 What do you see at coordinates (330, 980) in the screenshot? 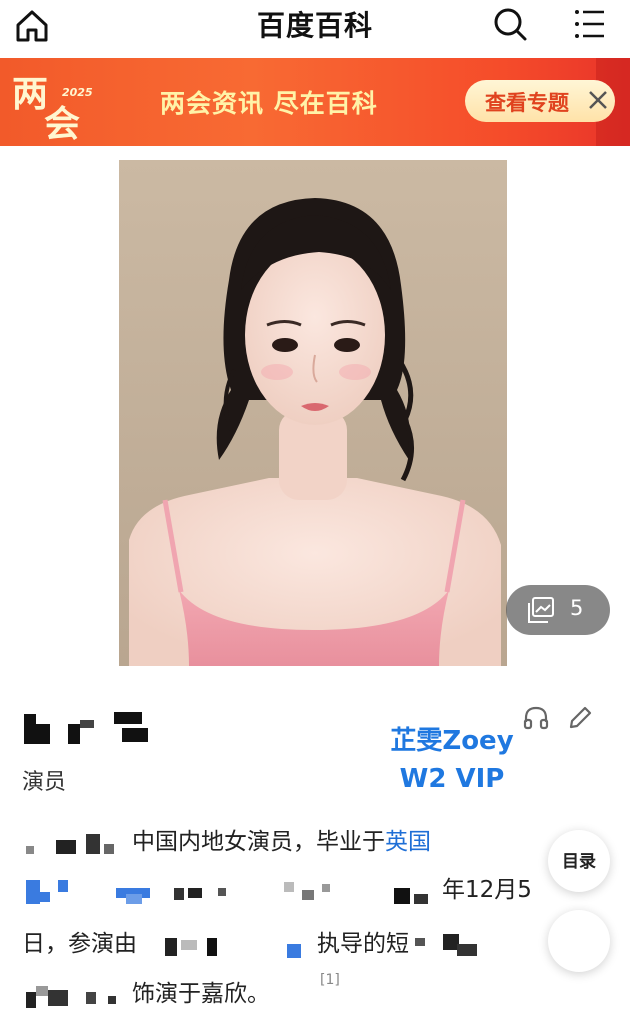
I see `footnote-ref: [1]` at bounding box center [330, 980].